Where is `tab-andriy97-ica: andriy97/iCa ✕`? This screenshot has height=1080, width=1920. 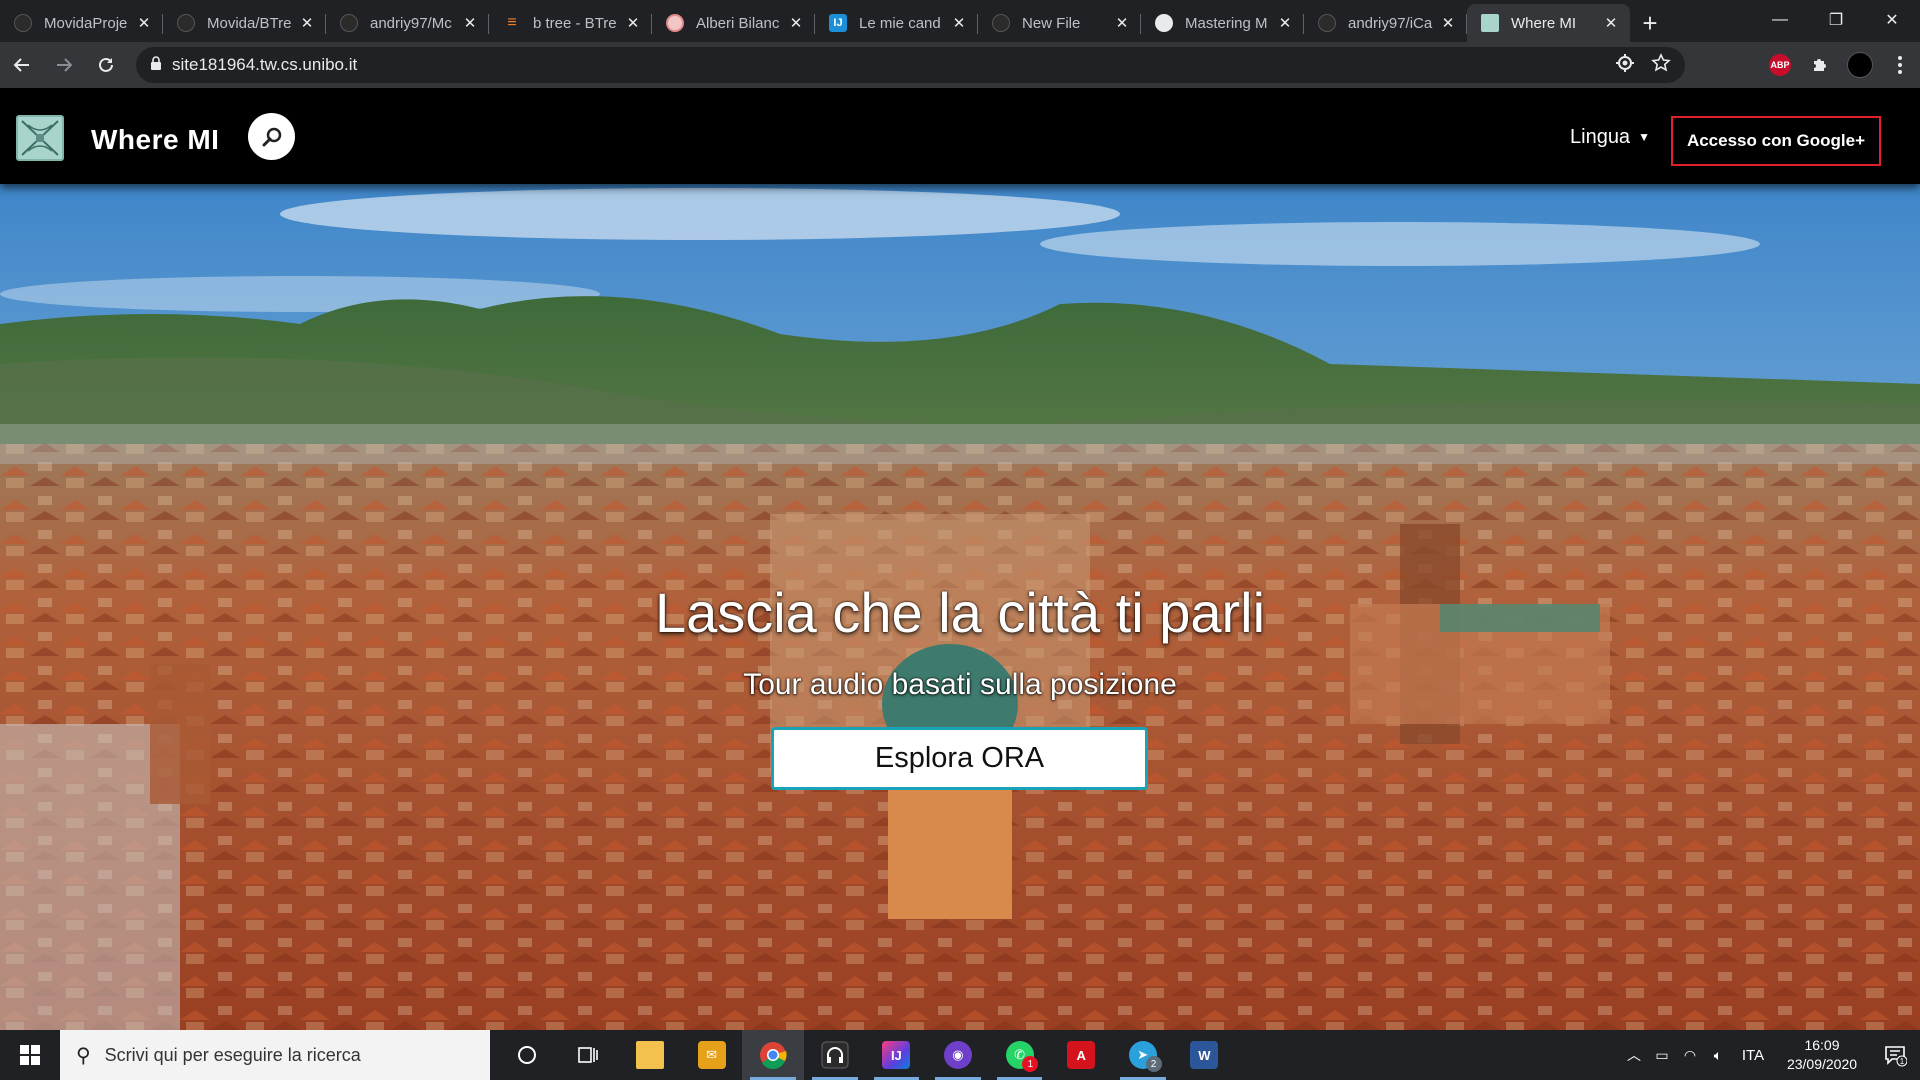 tab-andriy97-ica: andriy97/iCa ✕ is located at coordinates (1385, 23).